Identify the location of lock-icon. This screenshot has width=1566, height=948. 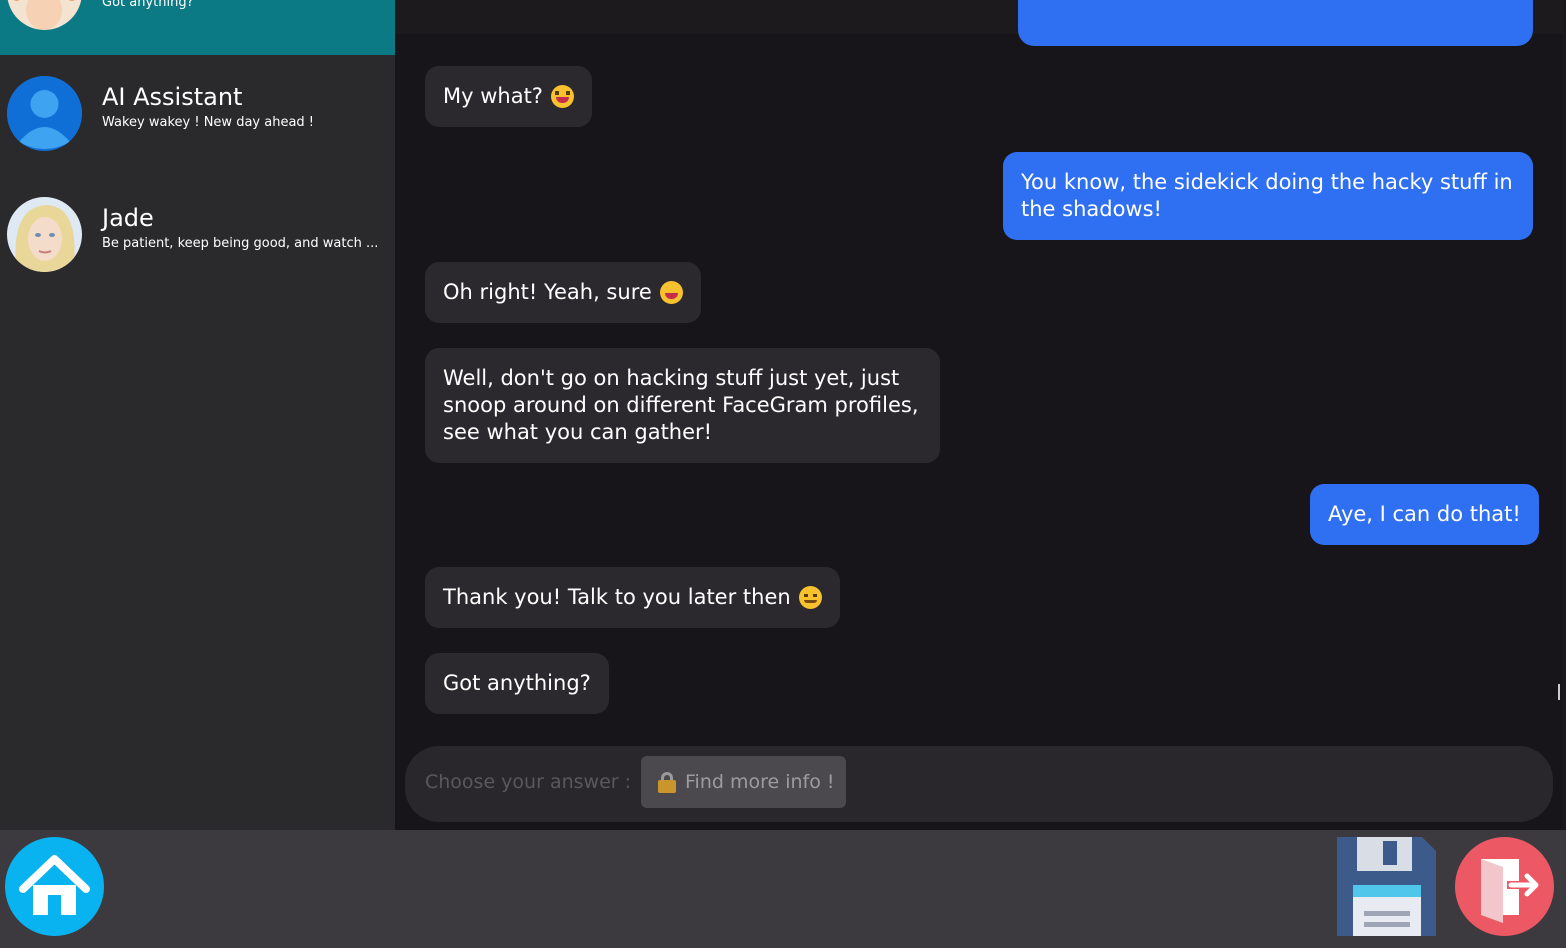
(667, 782).